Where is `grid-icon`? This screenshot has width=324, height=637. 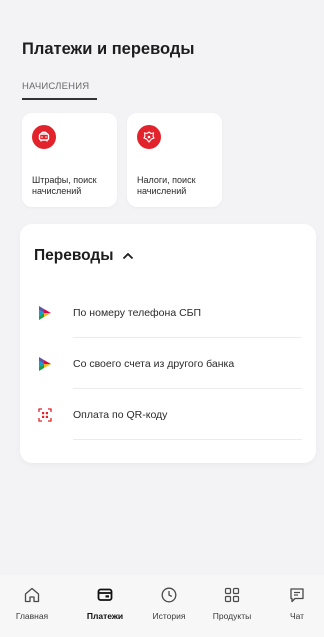 grid-icon is located at coordinates (232, 595).